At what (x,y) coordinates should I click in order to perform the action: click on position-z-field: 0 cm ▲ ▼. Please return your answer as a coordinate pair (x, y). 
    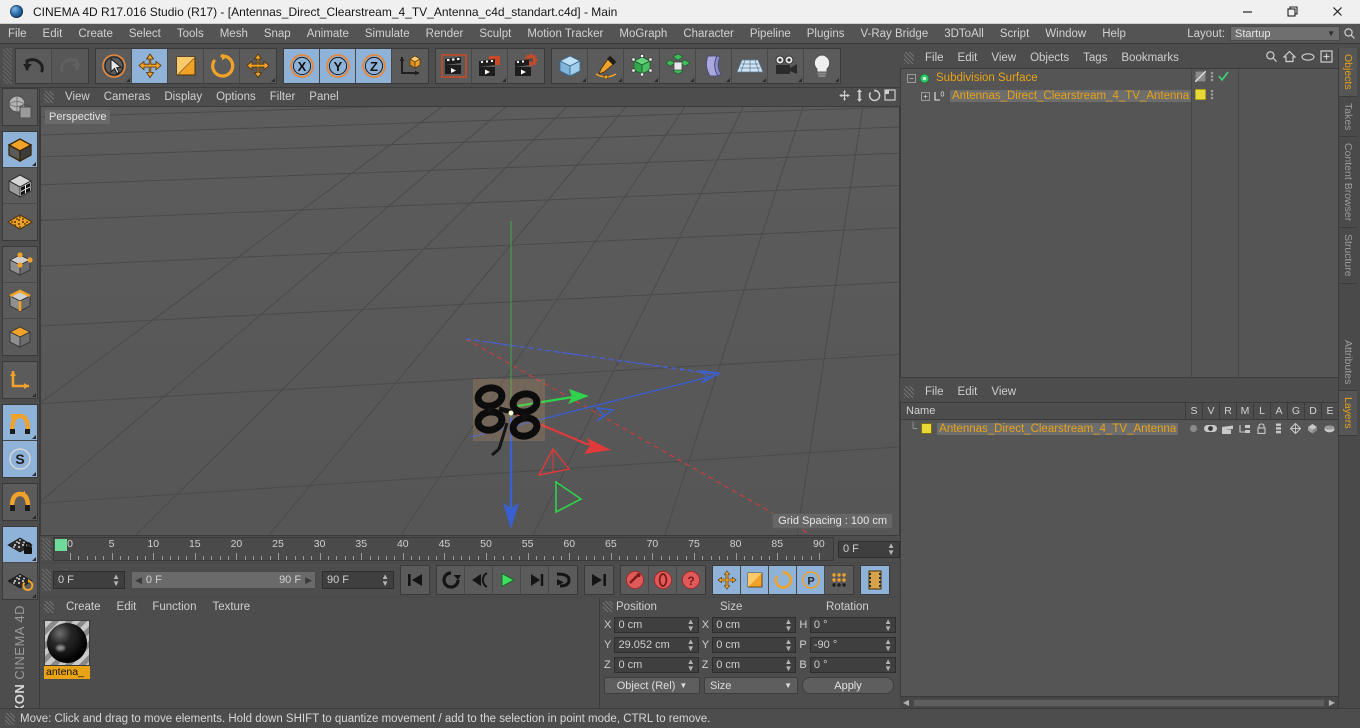
    Looking at the image, I should click on (656, 664).